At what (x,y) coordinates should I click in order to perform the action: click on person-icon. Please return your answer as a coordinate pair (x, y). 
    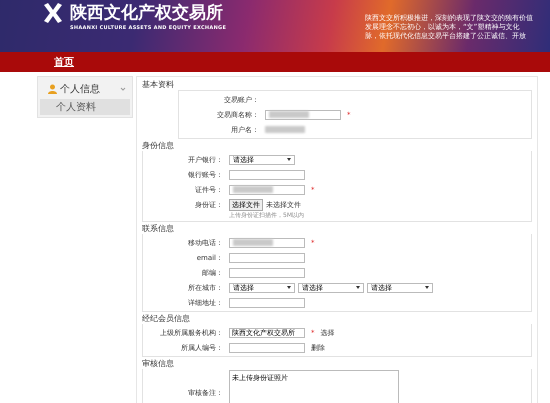
    Looking at the image, I should click on (52, 89).